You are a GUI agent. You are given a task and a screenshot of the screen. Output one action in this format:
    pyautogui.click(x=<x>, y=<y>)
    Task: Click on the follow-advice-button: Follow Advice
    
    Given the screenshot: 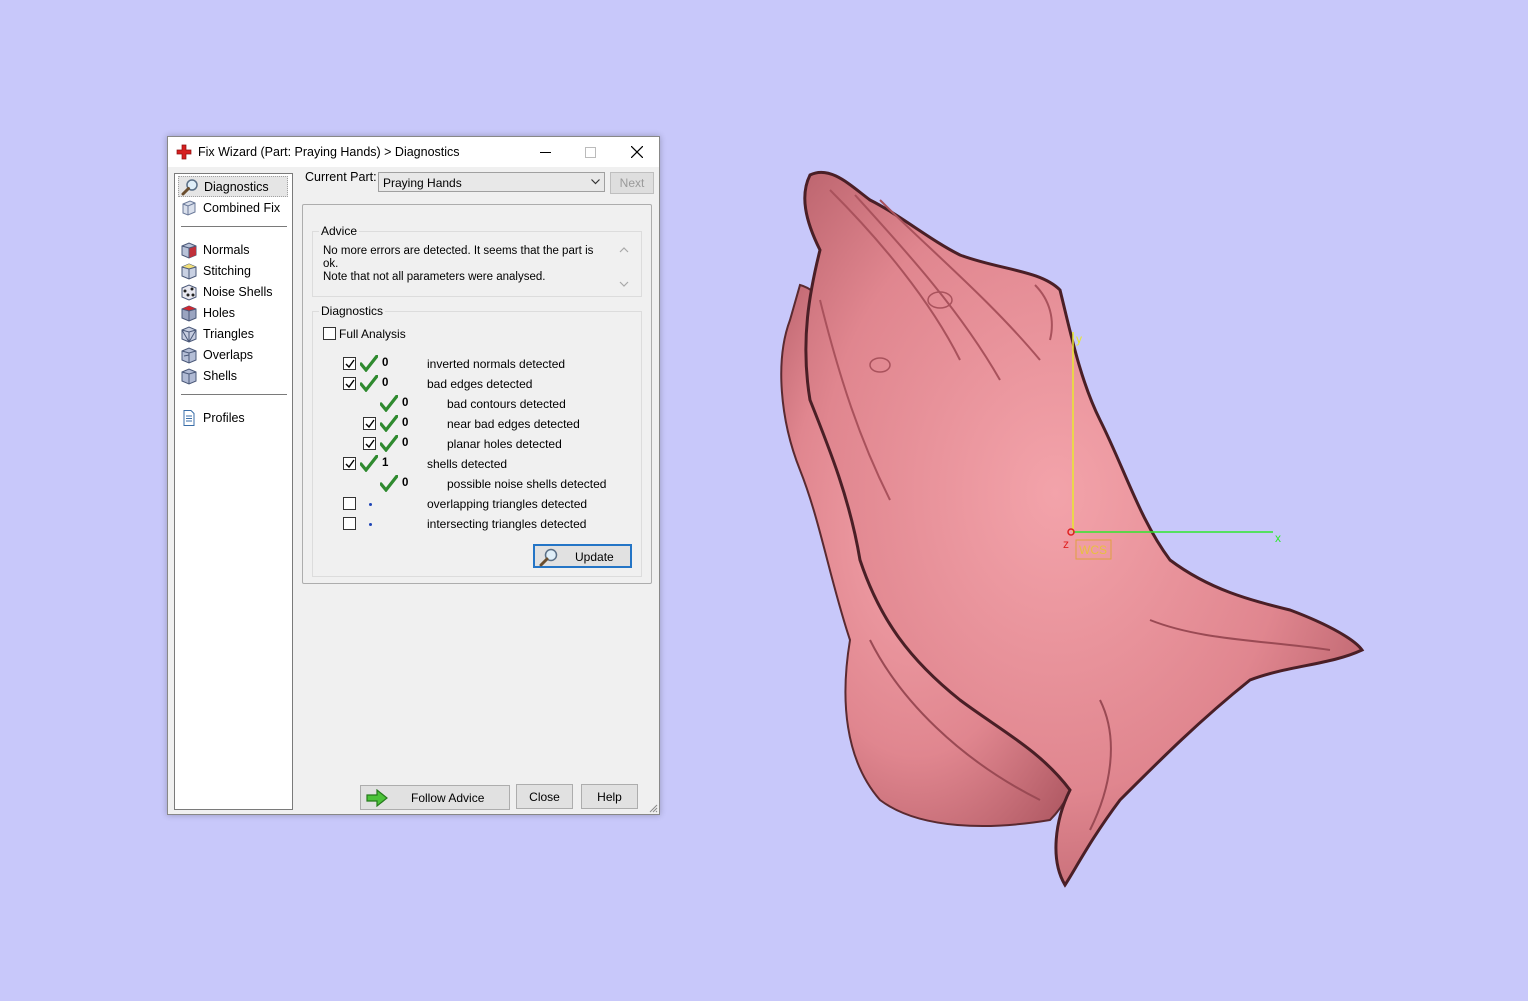 What is the action you would take?
    pyautogui.click(x=435, y=797)
    